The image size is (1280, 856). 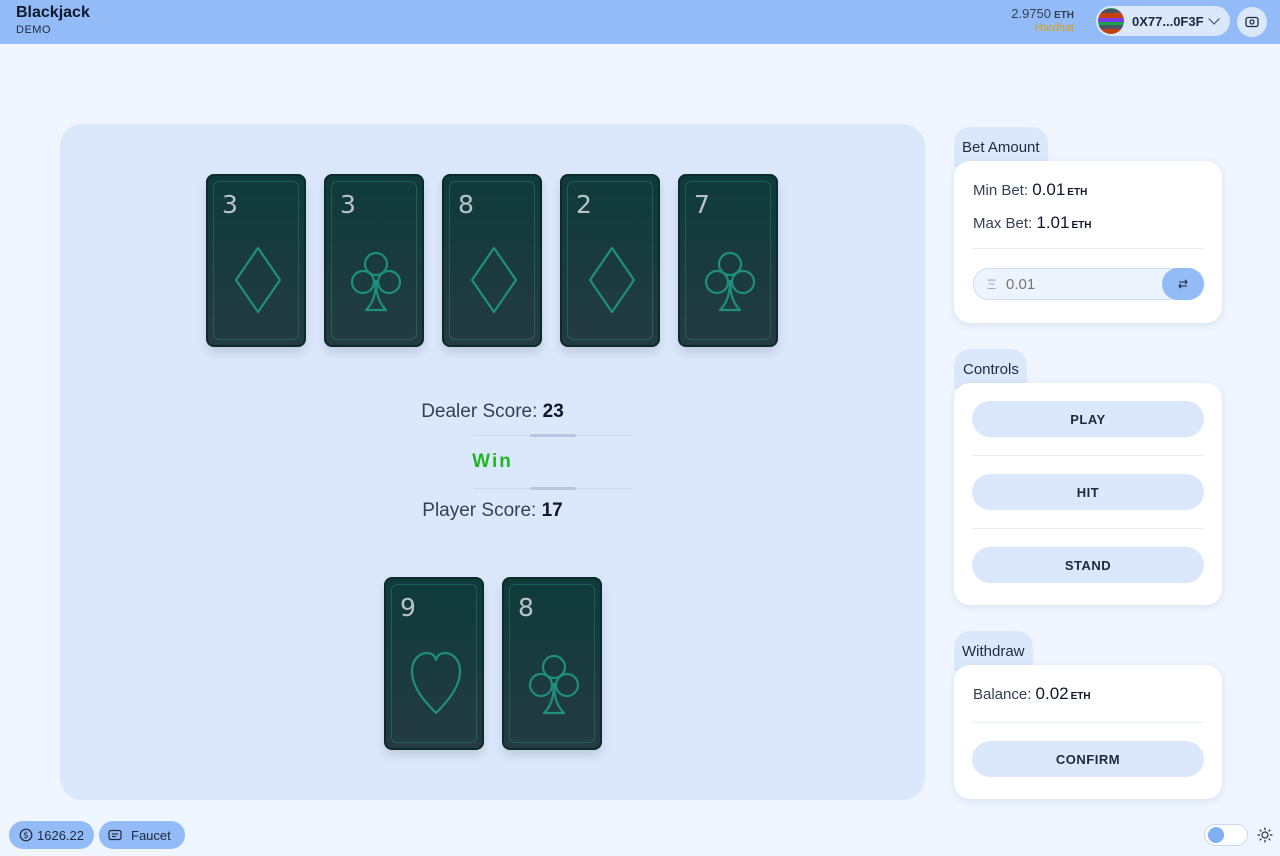 What do you see at coordinates (1053, 222) in the screenshot?
I see `max-bet-value: 1.01` at bounding box center [1053, 222].